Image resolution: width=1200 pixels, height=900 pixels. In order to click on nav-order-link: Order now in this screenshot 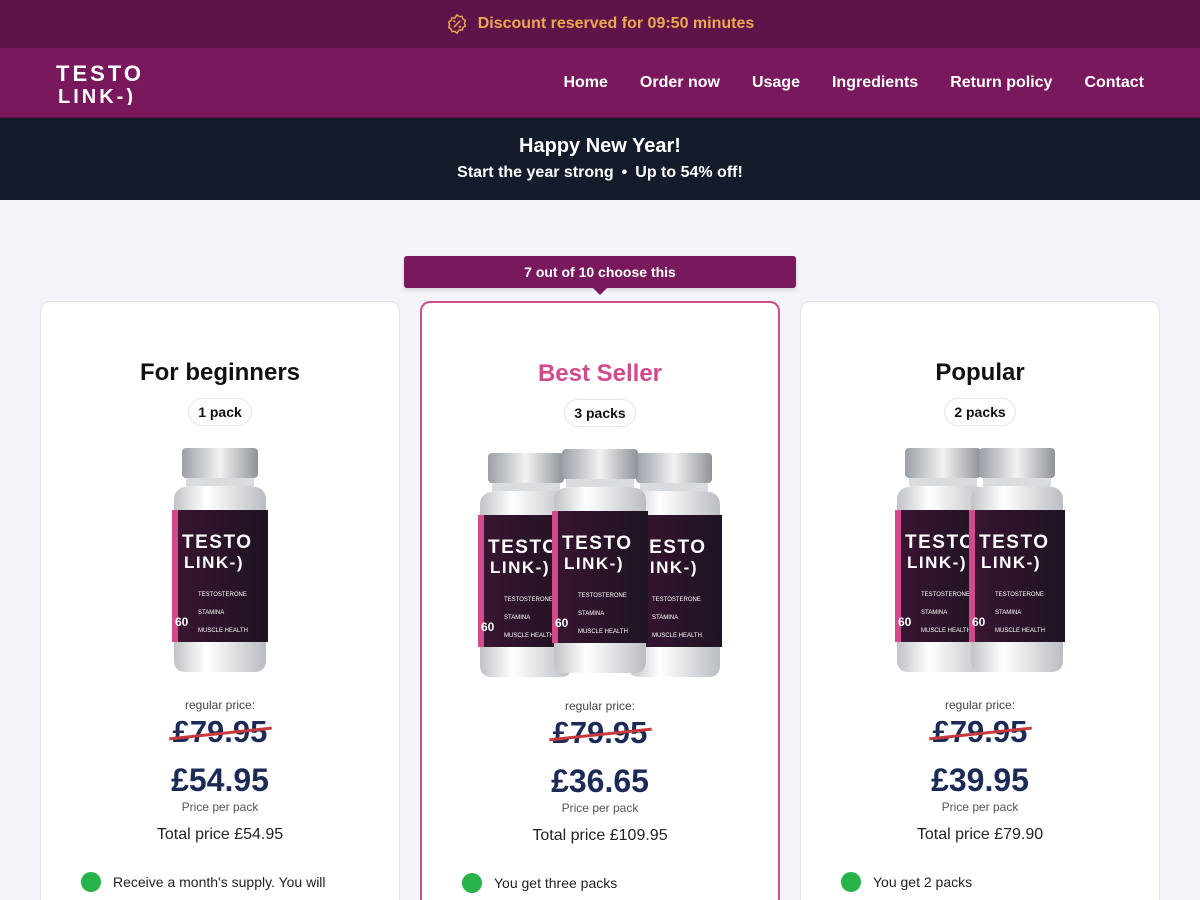, I will do `click(680, 83)`.